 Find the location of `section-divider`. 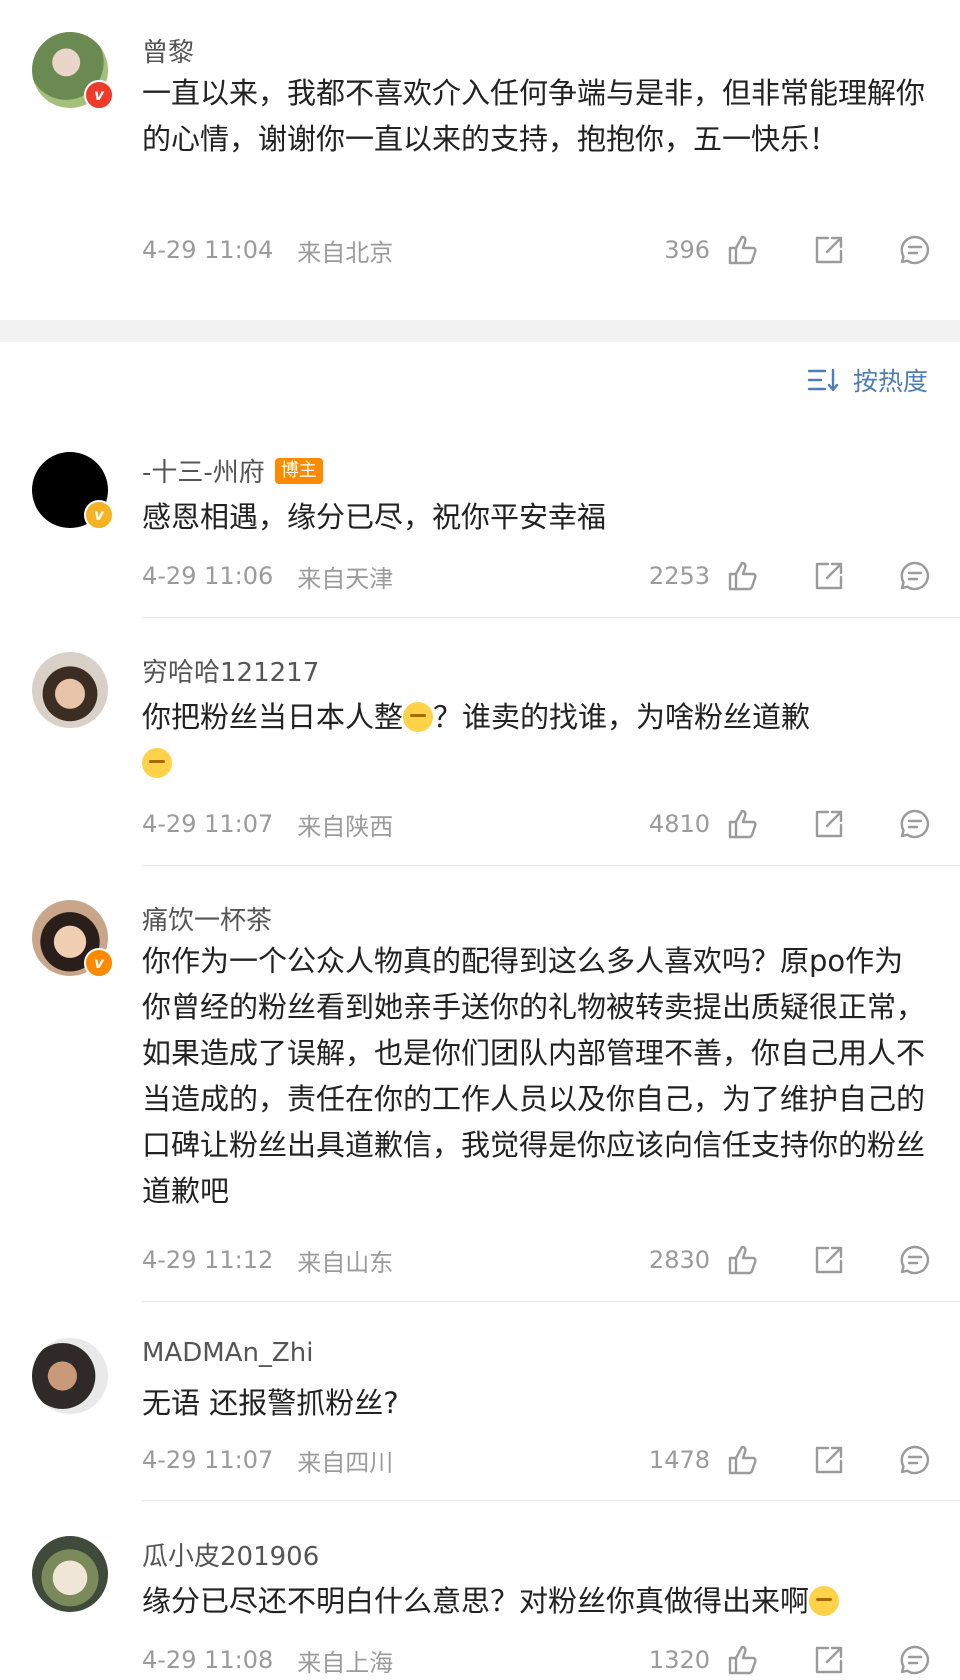

section-divider is located at coordinates (480, 331).